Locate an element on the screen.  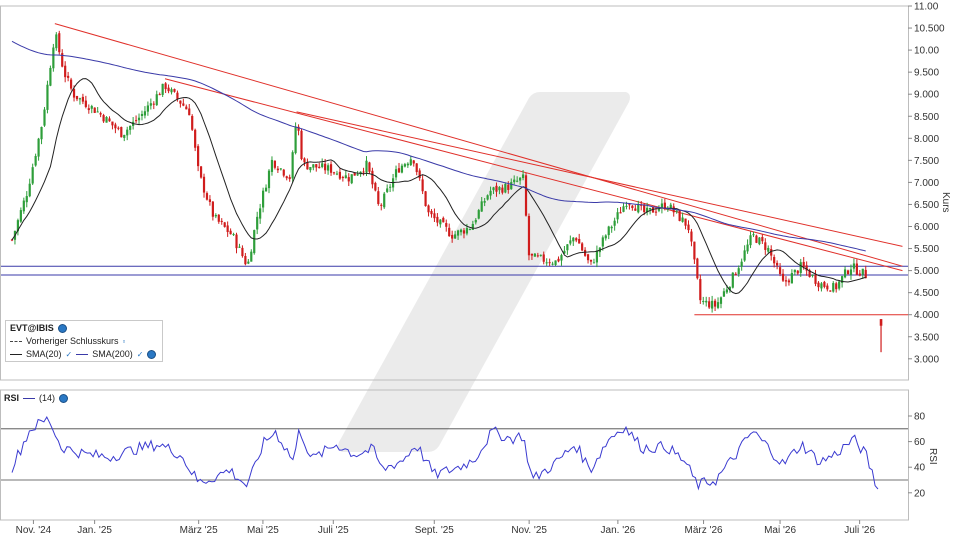
price-tick-label: 3.000 is located at coordinates (926, 359).